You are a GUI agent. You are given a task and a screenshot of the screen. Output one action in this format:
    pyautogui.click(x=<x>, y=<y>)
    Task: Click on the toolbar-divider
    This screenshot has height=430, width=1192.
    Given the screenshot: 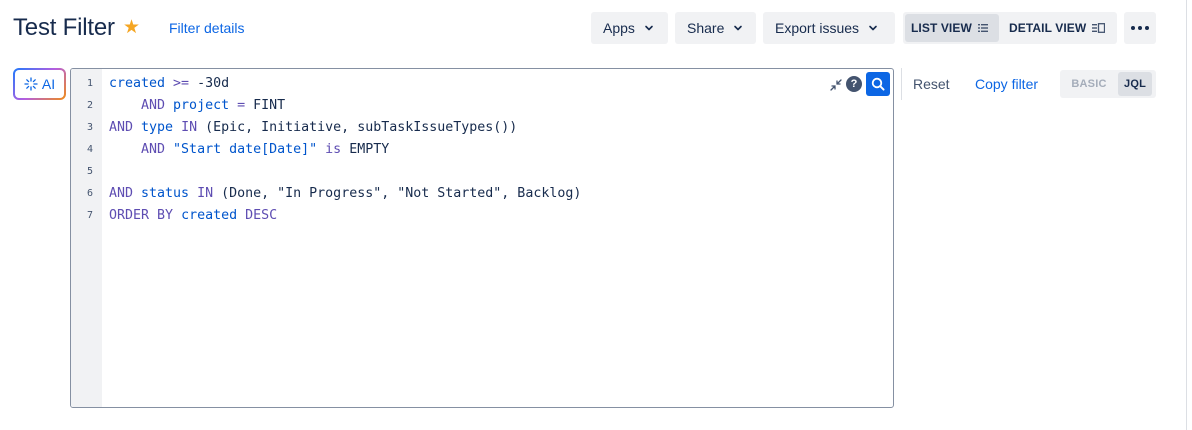 What is the action you would take?
    pyautogui.click(x=901, y=84)
    